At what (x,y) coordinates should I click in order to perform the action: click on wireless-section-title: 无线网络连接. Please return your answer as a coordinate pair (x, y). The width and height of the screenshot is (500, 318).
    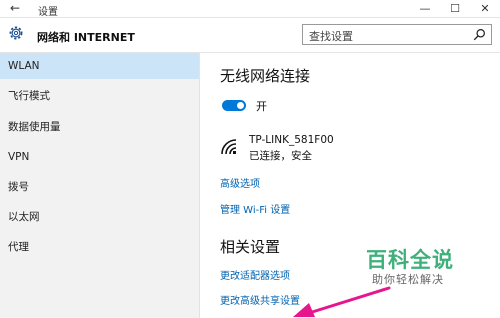
    Looking at the image, I should click on (265, 76).